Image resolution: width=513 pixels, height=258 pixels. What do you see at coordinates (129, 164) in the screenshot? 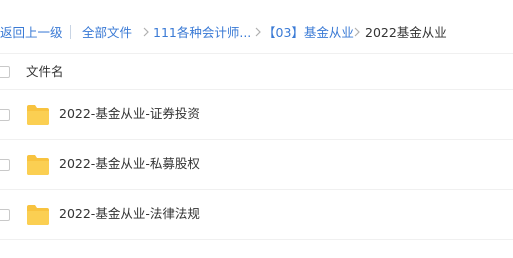
I see `file-name: 2022-基金从业-私募股权` at bounding box center [129, 164].